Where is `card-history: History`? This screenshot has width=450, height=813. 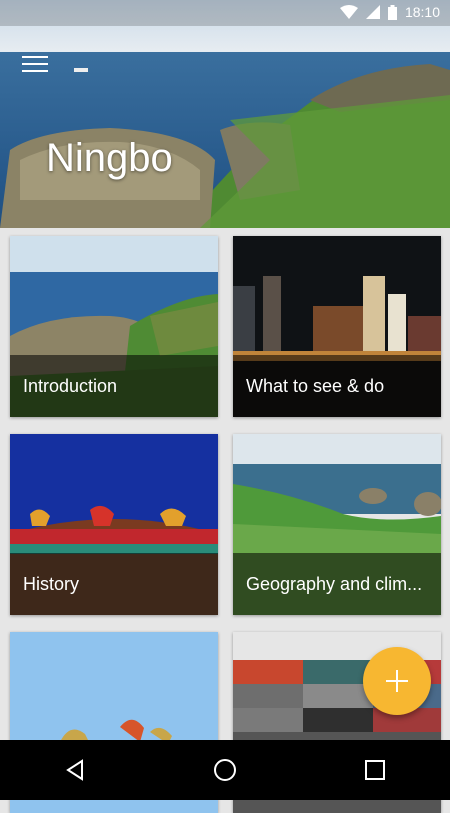 card-history: History is located at coordinates (114, 524).